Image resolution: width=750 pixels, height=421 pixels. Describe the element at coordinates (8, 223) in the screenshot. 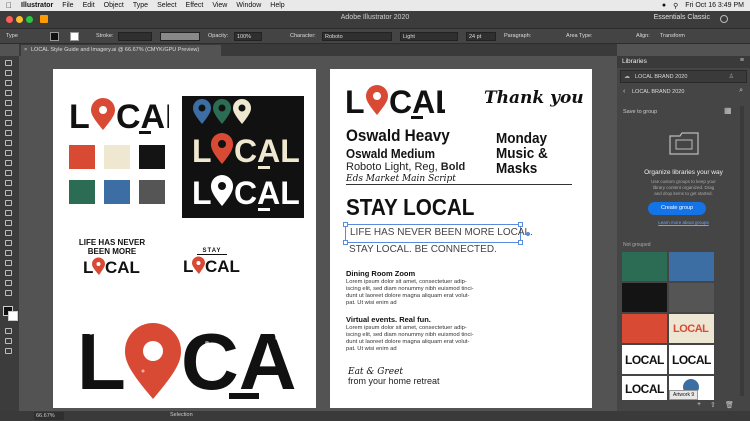

I see `gradient-tool-icon` at that location.